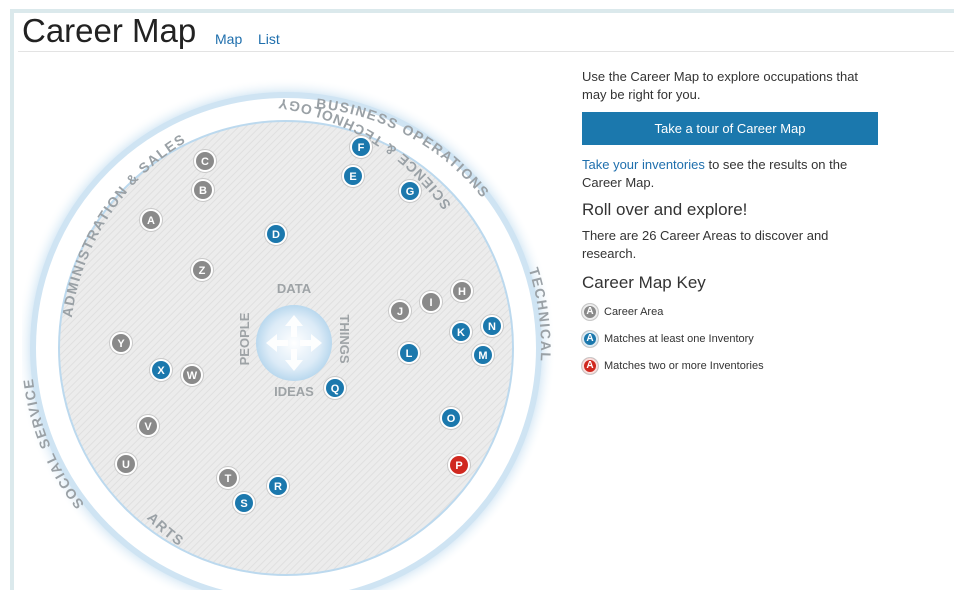 The width and height of the screenshot is (954, 590). I want to click on axis-label-data: DATA, so click(294, 288).